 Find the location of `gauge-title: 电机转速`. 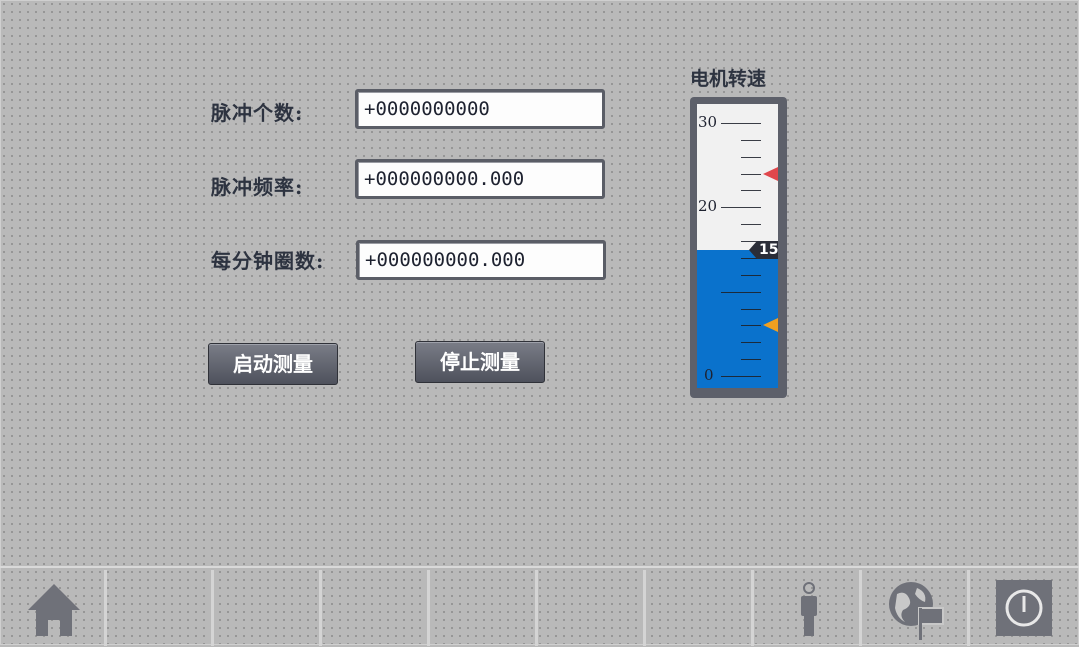

gauge-title: 电机转速 is located at coordinates (728, 79).